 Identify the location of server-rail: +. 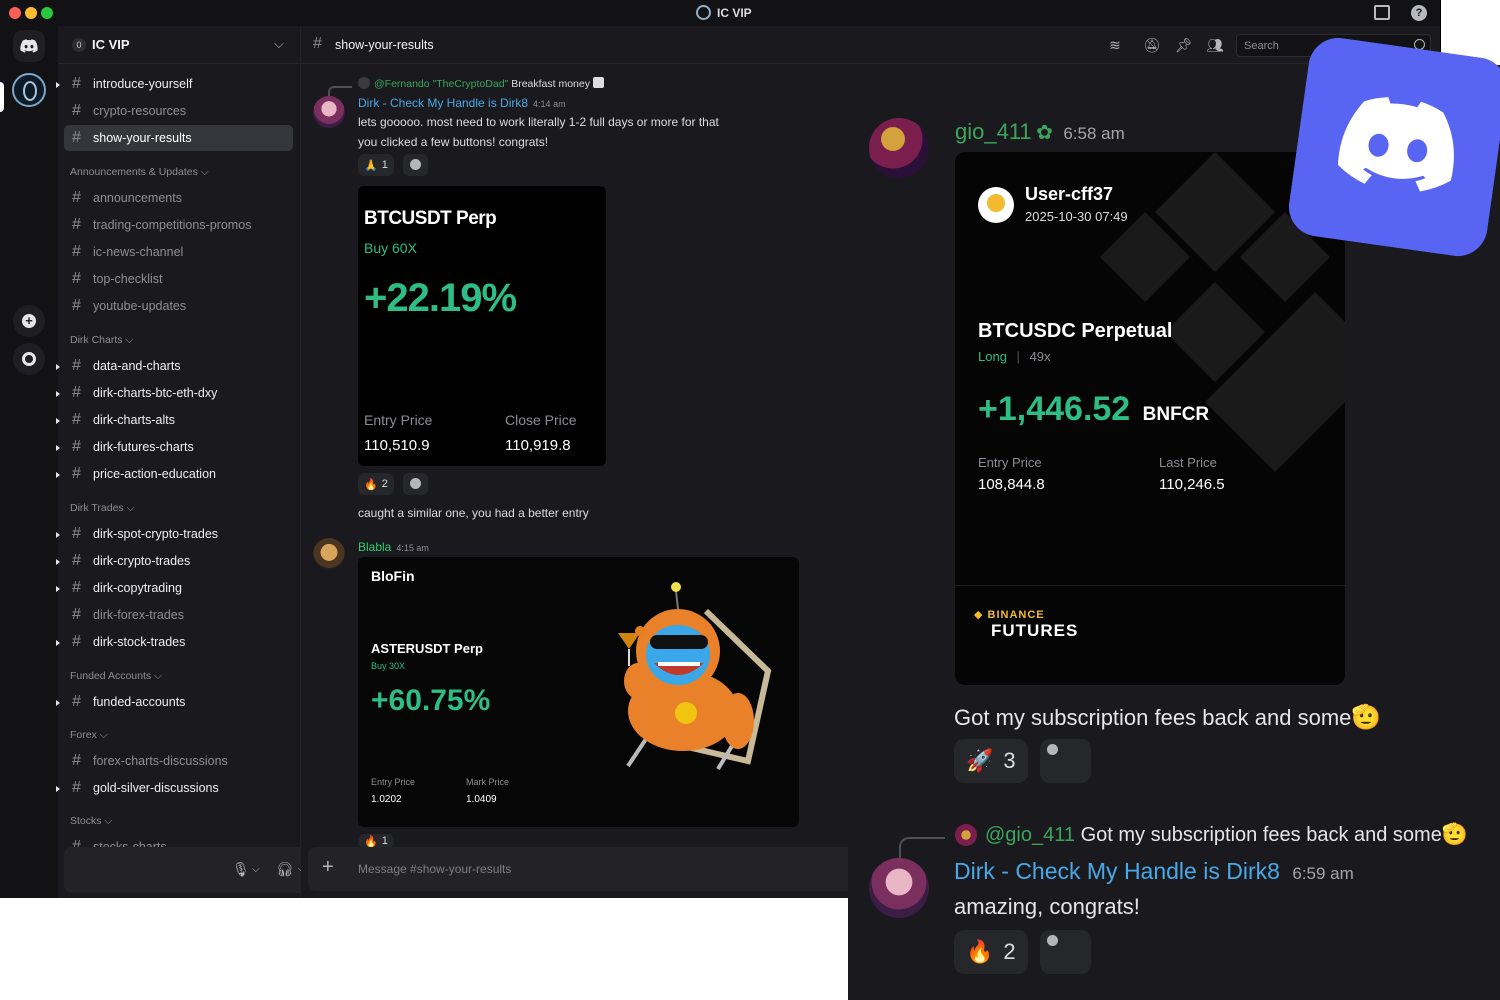
(29, 462).